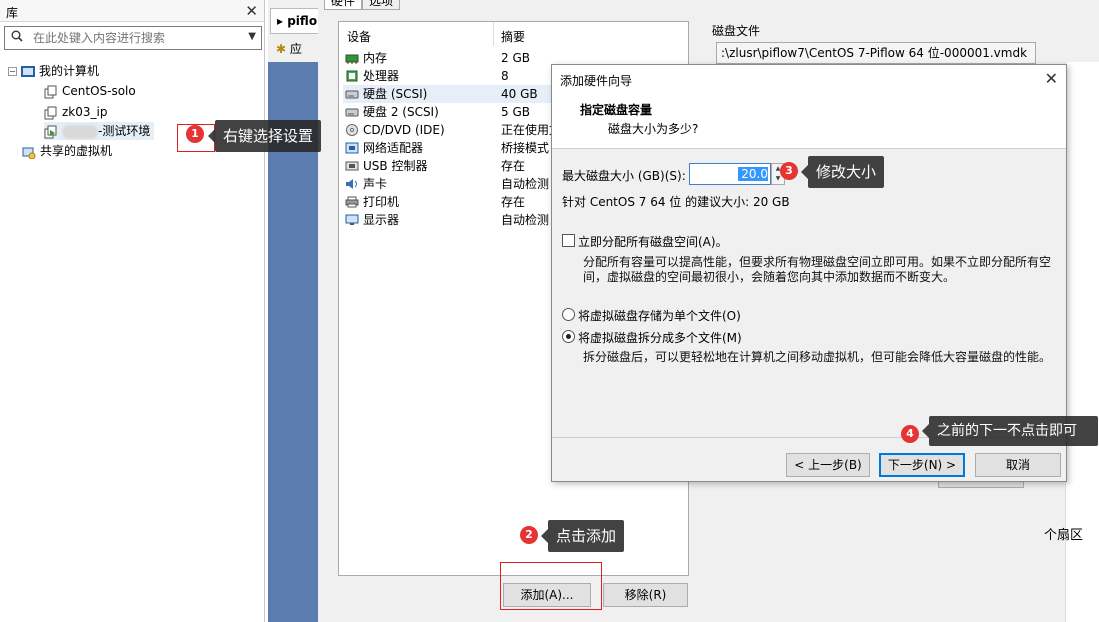  I want to click on column-divider, so click(493, 34).